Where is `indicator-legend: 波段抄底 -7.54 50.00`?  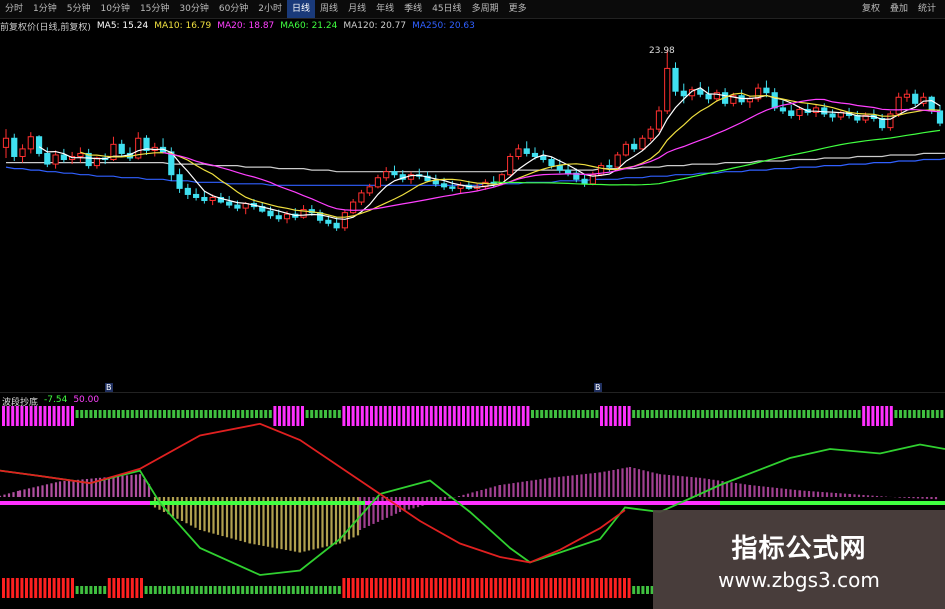
indicator-legend: 波段抄底 -7.54 50.00 is located at coordinates (50, 401).